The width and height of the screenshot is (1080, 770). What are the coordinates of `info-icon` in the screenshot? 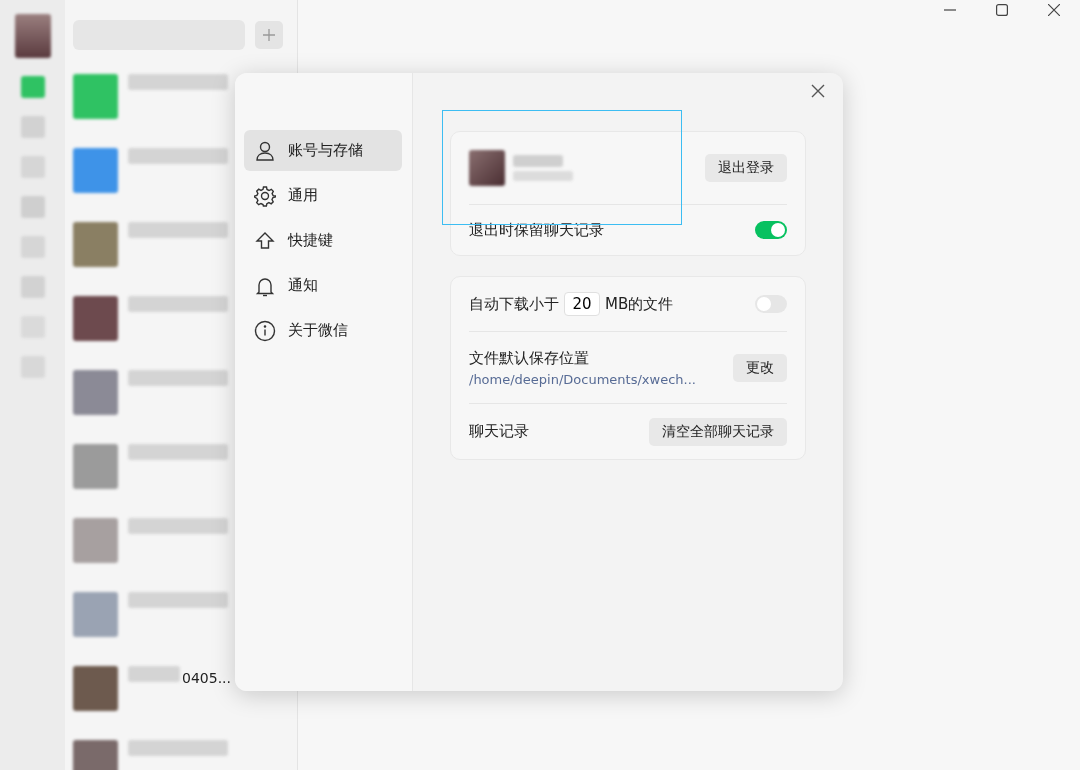 It's located at (265, 330).